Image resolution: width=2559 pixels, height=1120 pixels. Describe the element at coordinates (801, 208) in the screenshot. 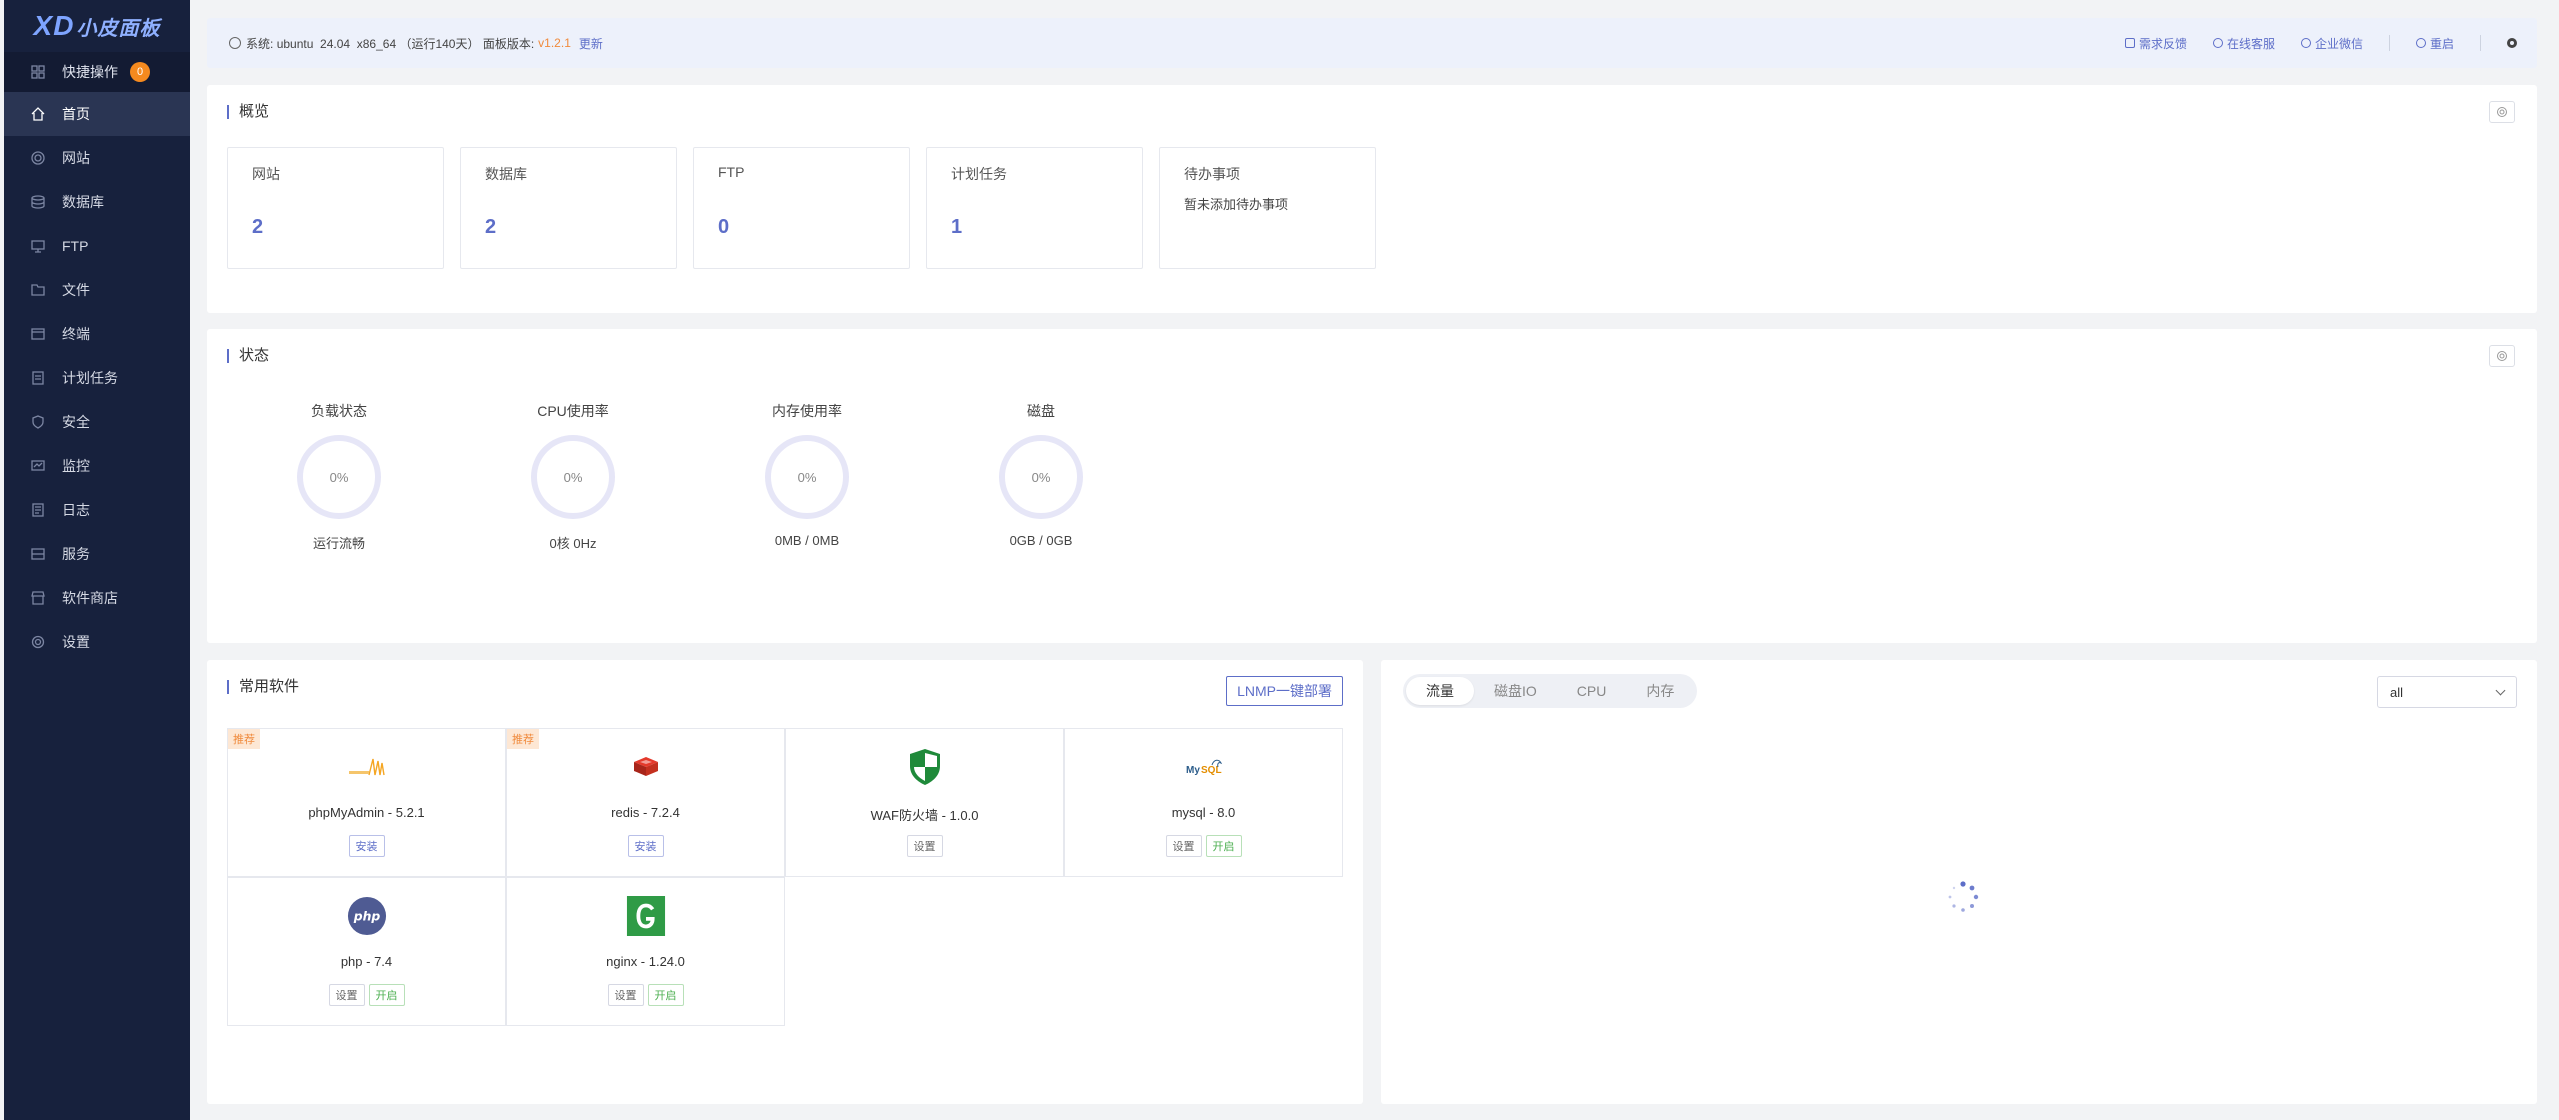

I see `overview-ftp: FTP 0` at that location.